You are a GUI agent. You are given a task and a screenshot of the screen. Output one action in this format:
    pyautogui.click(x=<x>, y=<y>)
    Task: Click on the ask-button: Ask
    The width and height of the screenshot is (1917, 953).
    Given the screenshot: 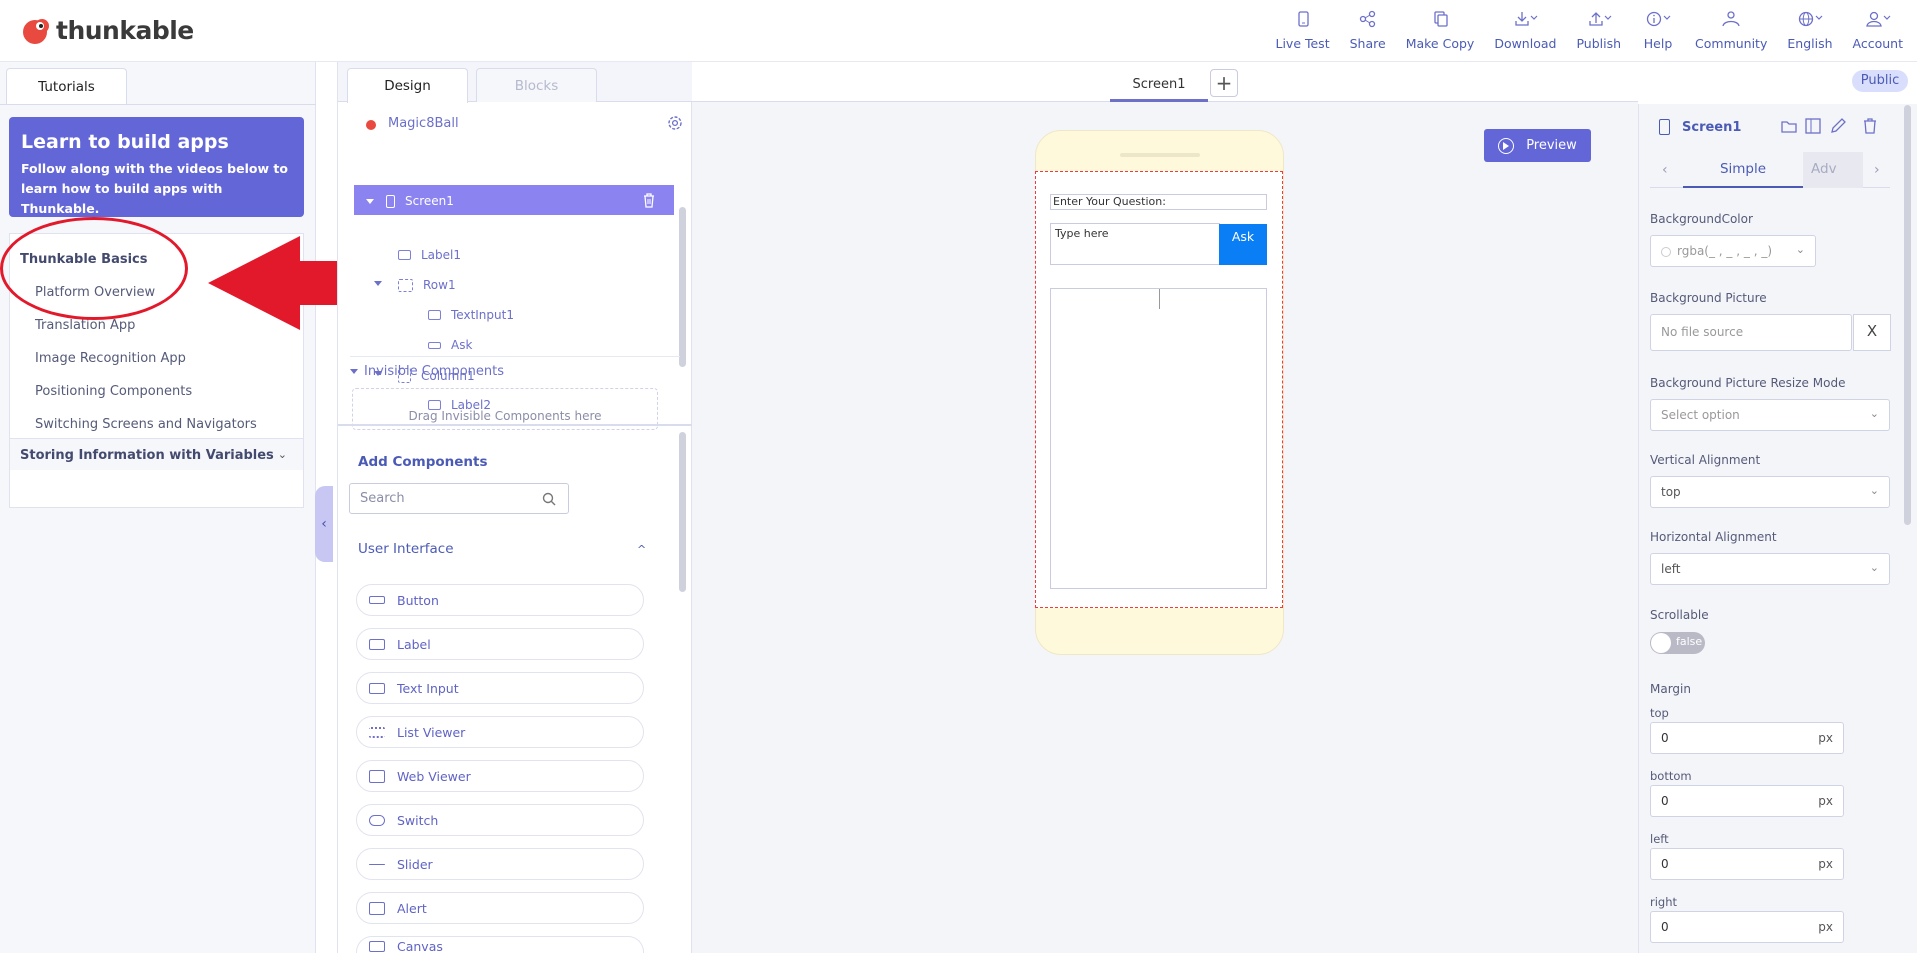 What is the action you would take?
    pyautogui.click(x=1243, y=244)
    